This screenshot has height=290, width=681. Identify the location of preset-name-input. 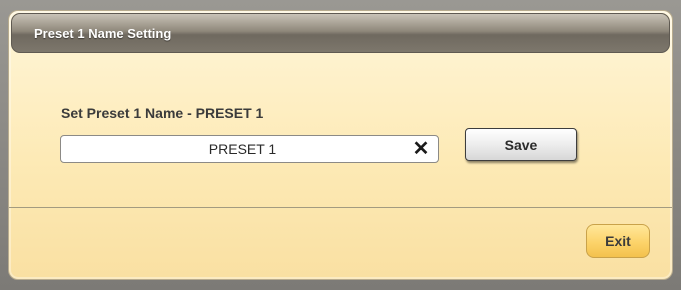
(233, 149).